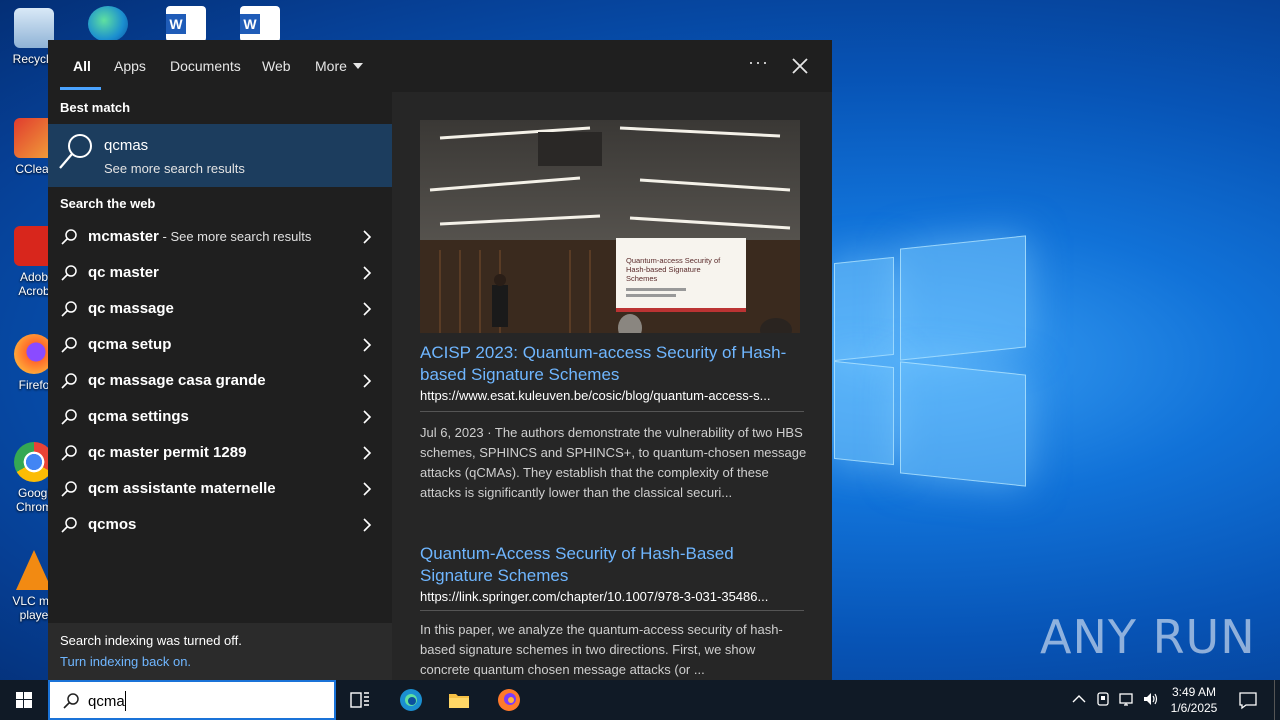 The height and width of the screenshot is (720, 1280). I want to click on search-web-heading: Search the web, so click(108, 203).